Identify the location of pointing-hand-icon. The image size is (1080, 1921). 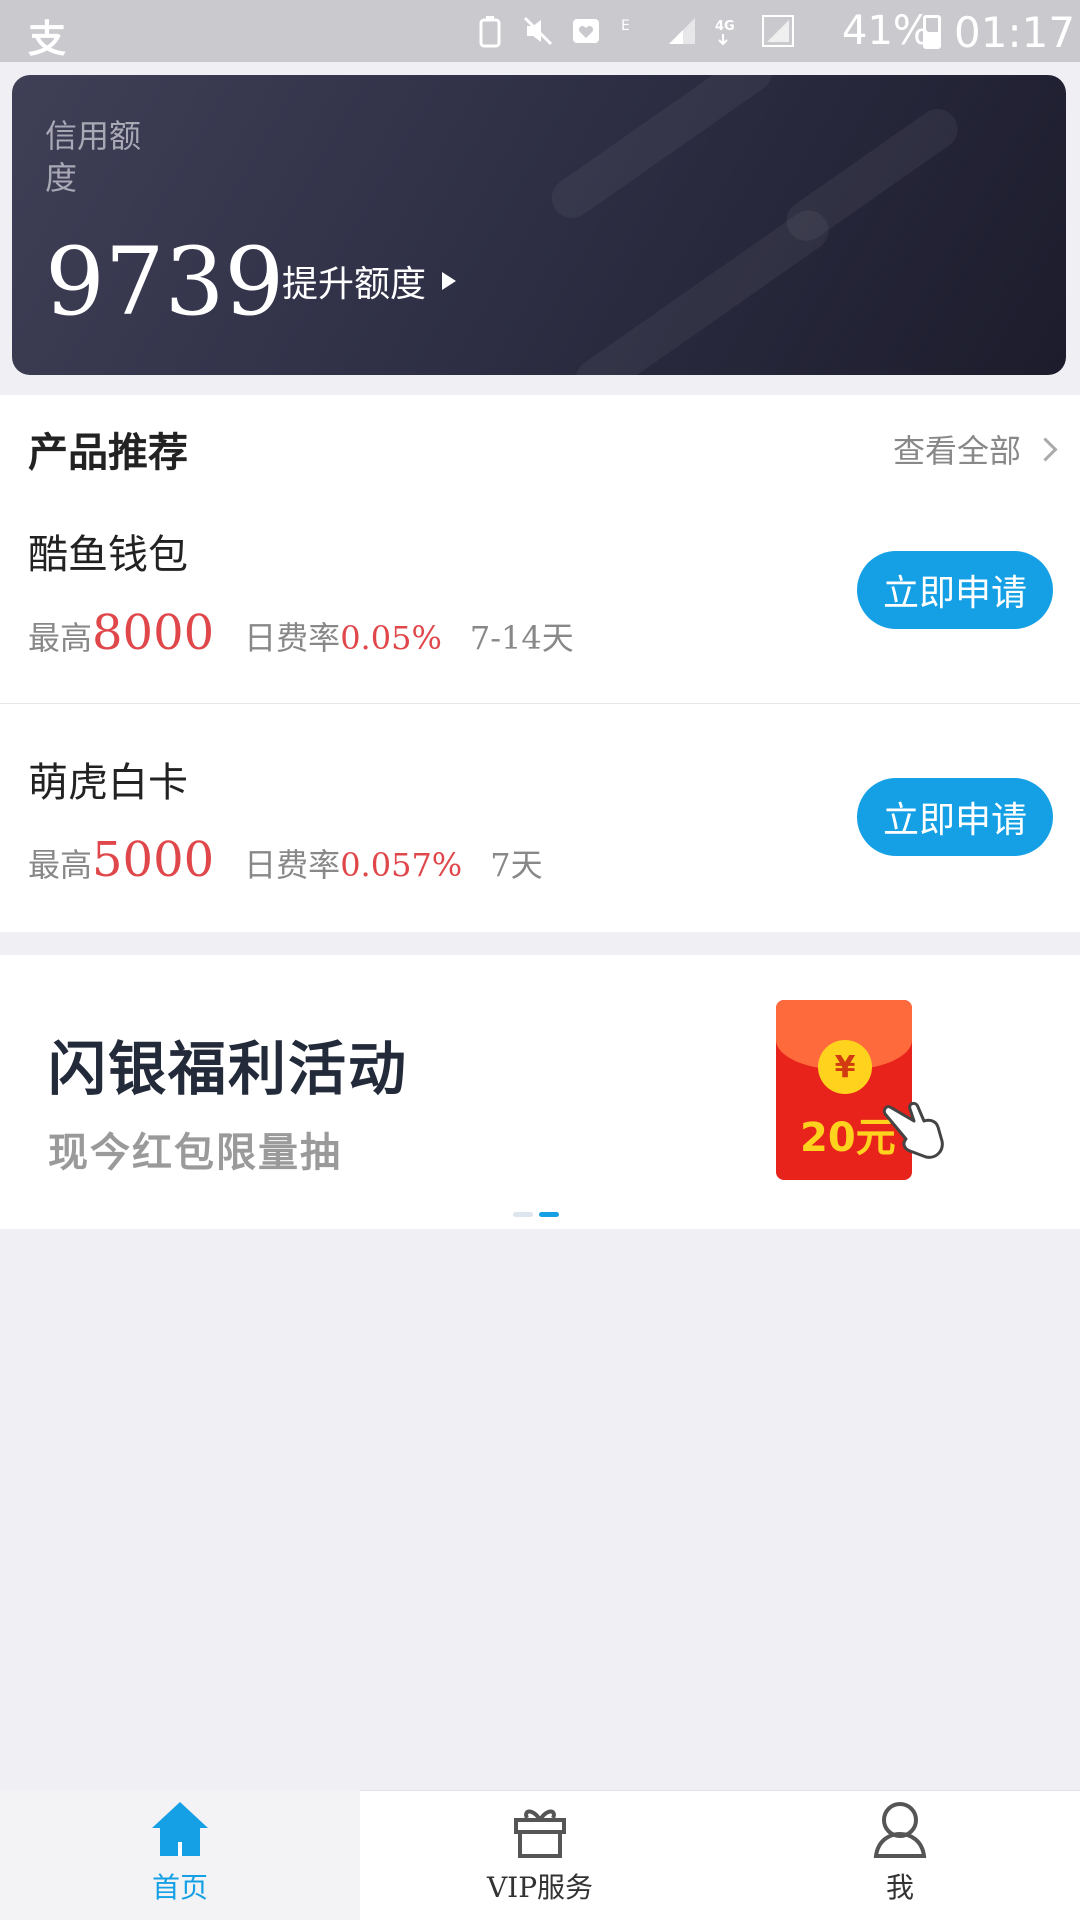
(913, 1130).